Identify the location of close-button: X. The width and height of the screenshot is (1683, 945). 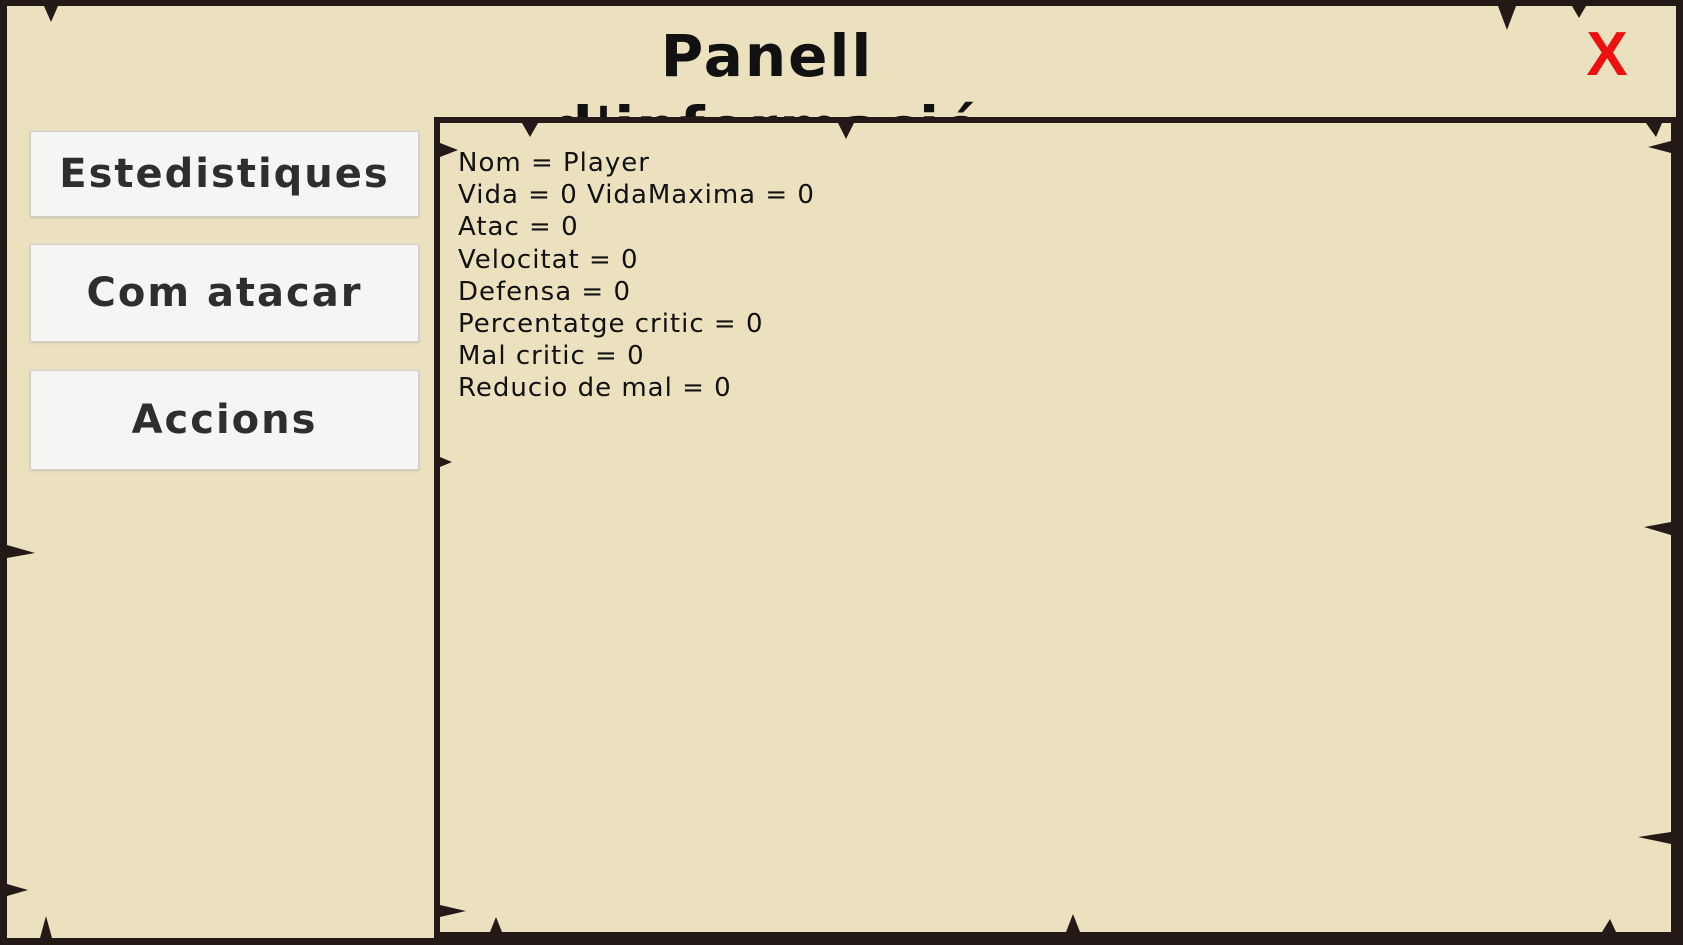
(1607, 55).